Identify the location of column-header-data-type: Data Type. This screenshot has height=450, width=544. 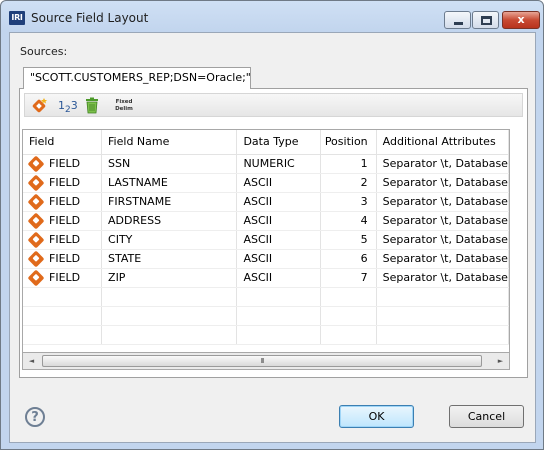
(278, 142).